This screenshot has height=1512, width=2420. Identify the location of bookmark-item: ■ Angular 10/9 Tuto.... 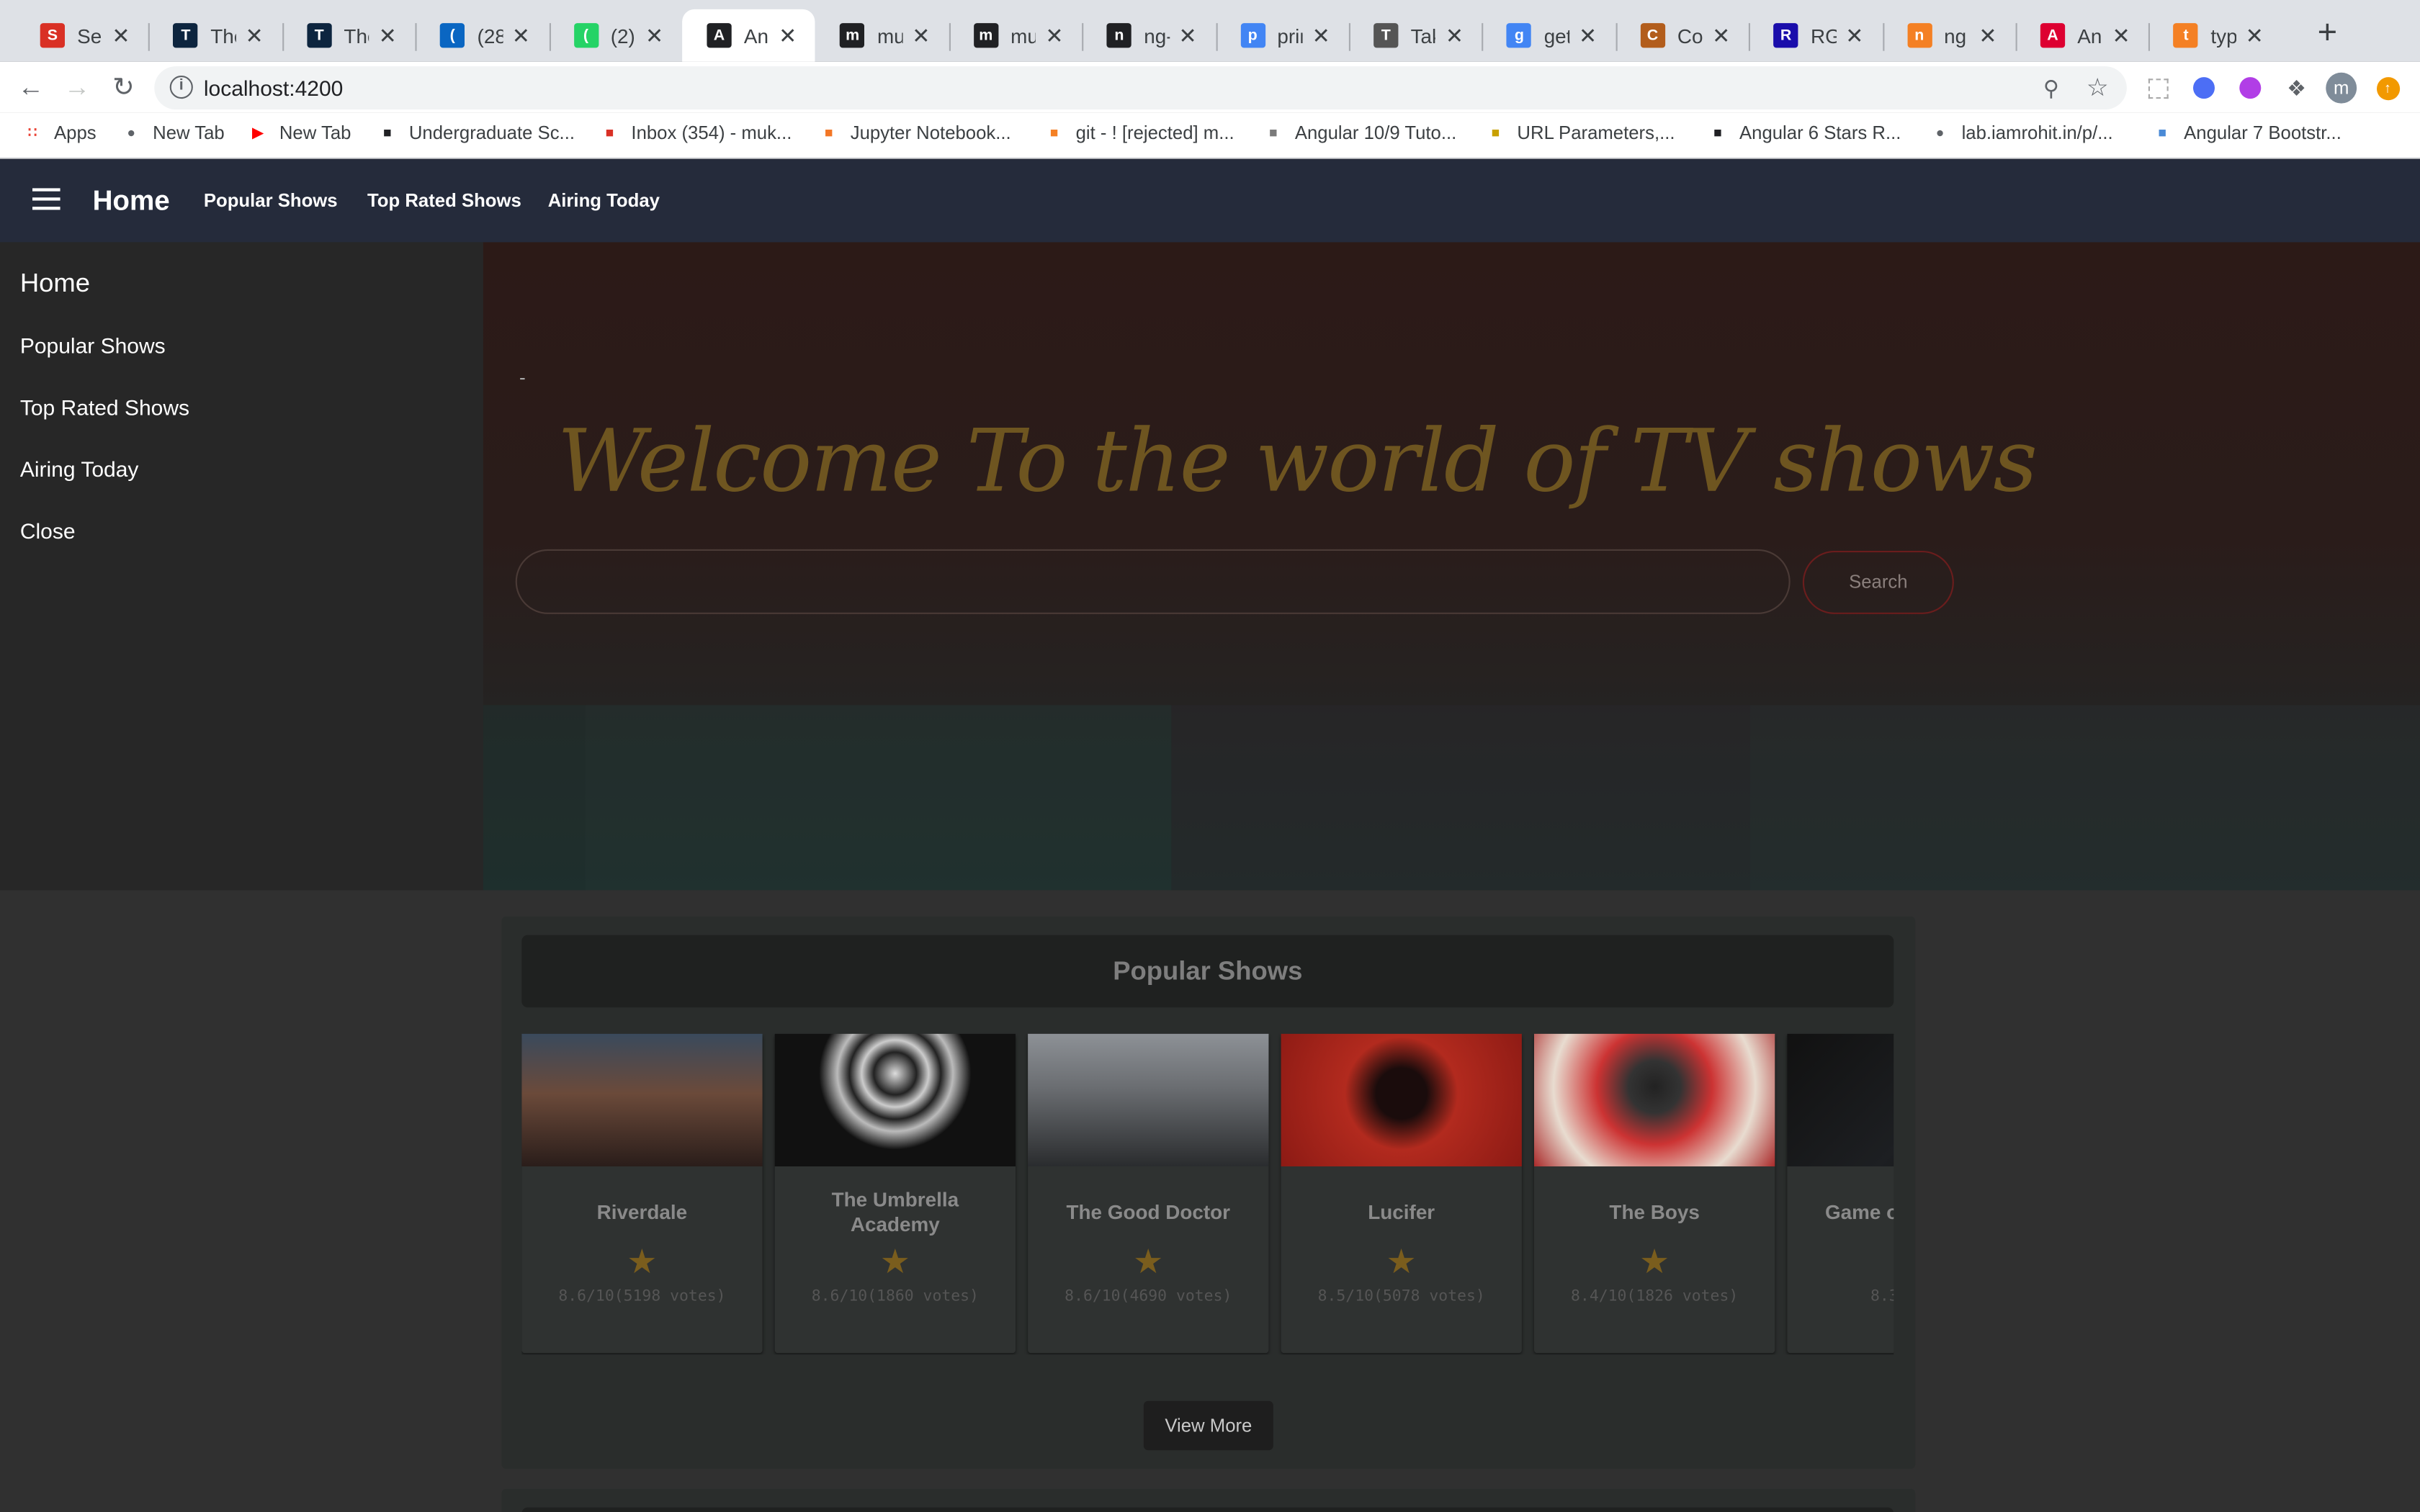
(1359, 132).